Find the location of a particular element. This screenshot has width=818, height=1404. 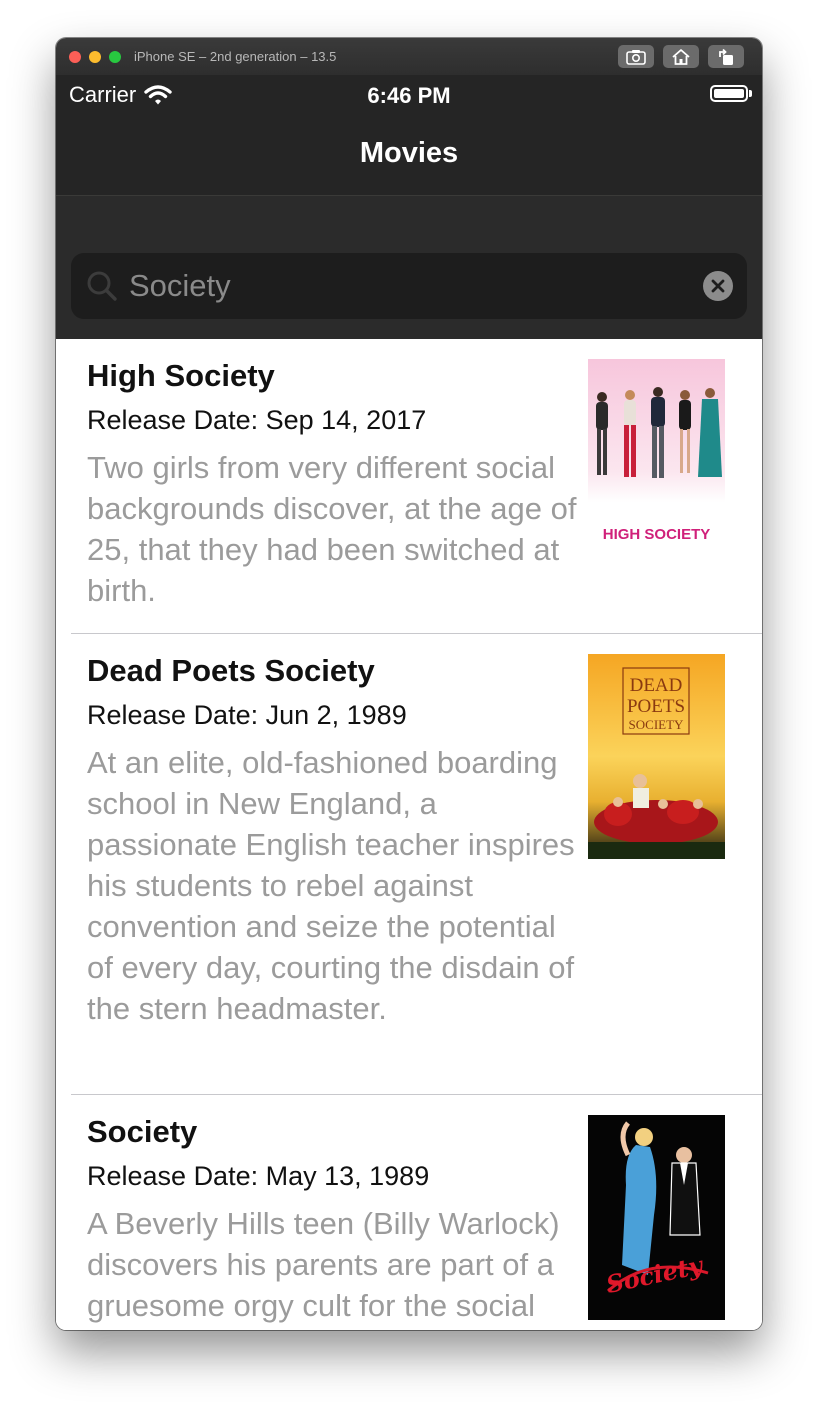

home-button is located at coordinates (681, 56).